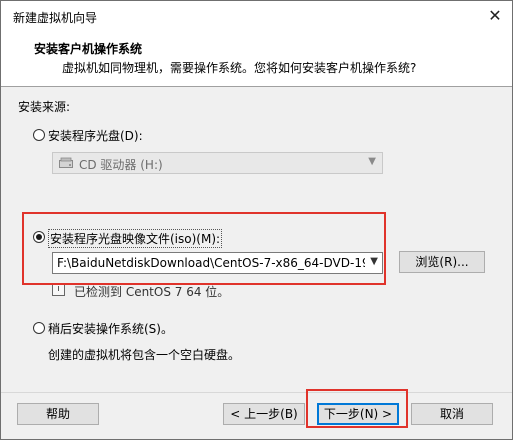  What do you see at coordinates (44, 107) in the screenshot?
I see `source-label: 安装来源:` at bounding box center [44, 107].